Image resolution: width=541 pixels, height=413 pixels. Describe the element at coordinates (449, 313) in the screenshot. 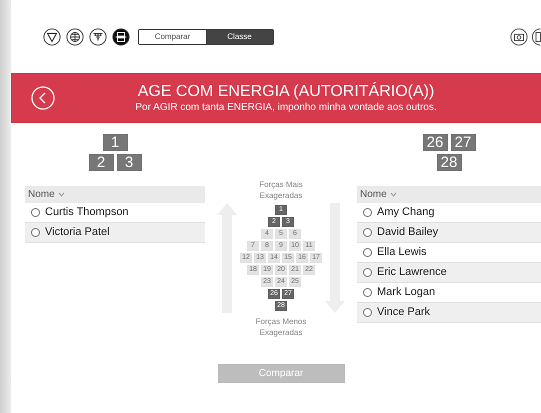

I see `list-row: Vince Park` at that location.